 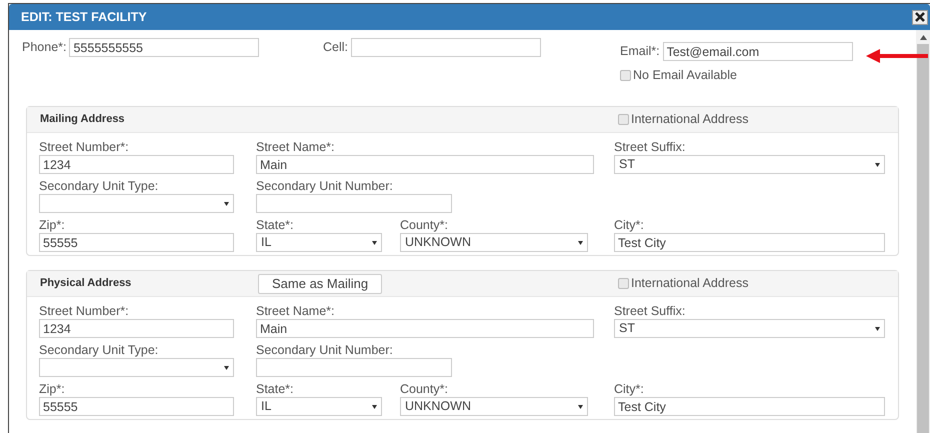 What do you see at coordinates (920, 17) in the screenshot?
I see `close-button` at bounding box center [920, 17].